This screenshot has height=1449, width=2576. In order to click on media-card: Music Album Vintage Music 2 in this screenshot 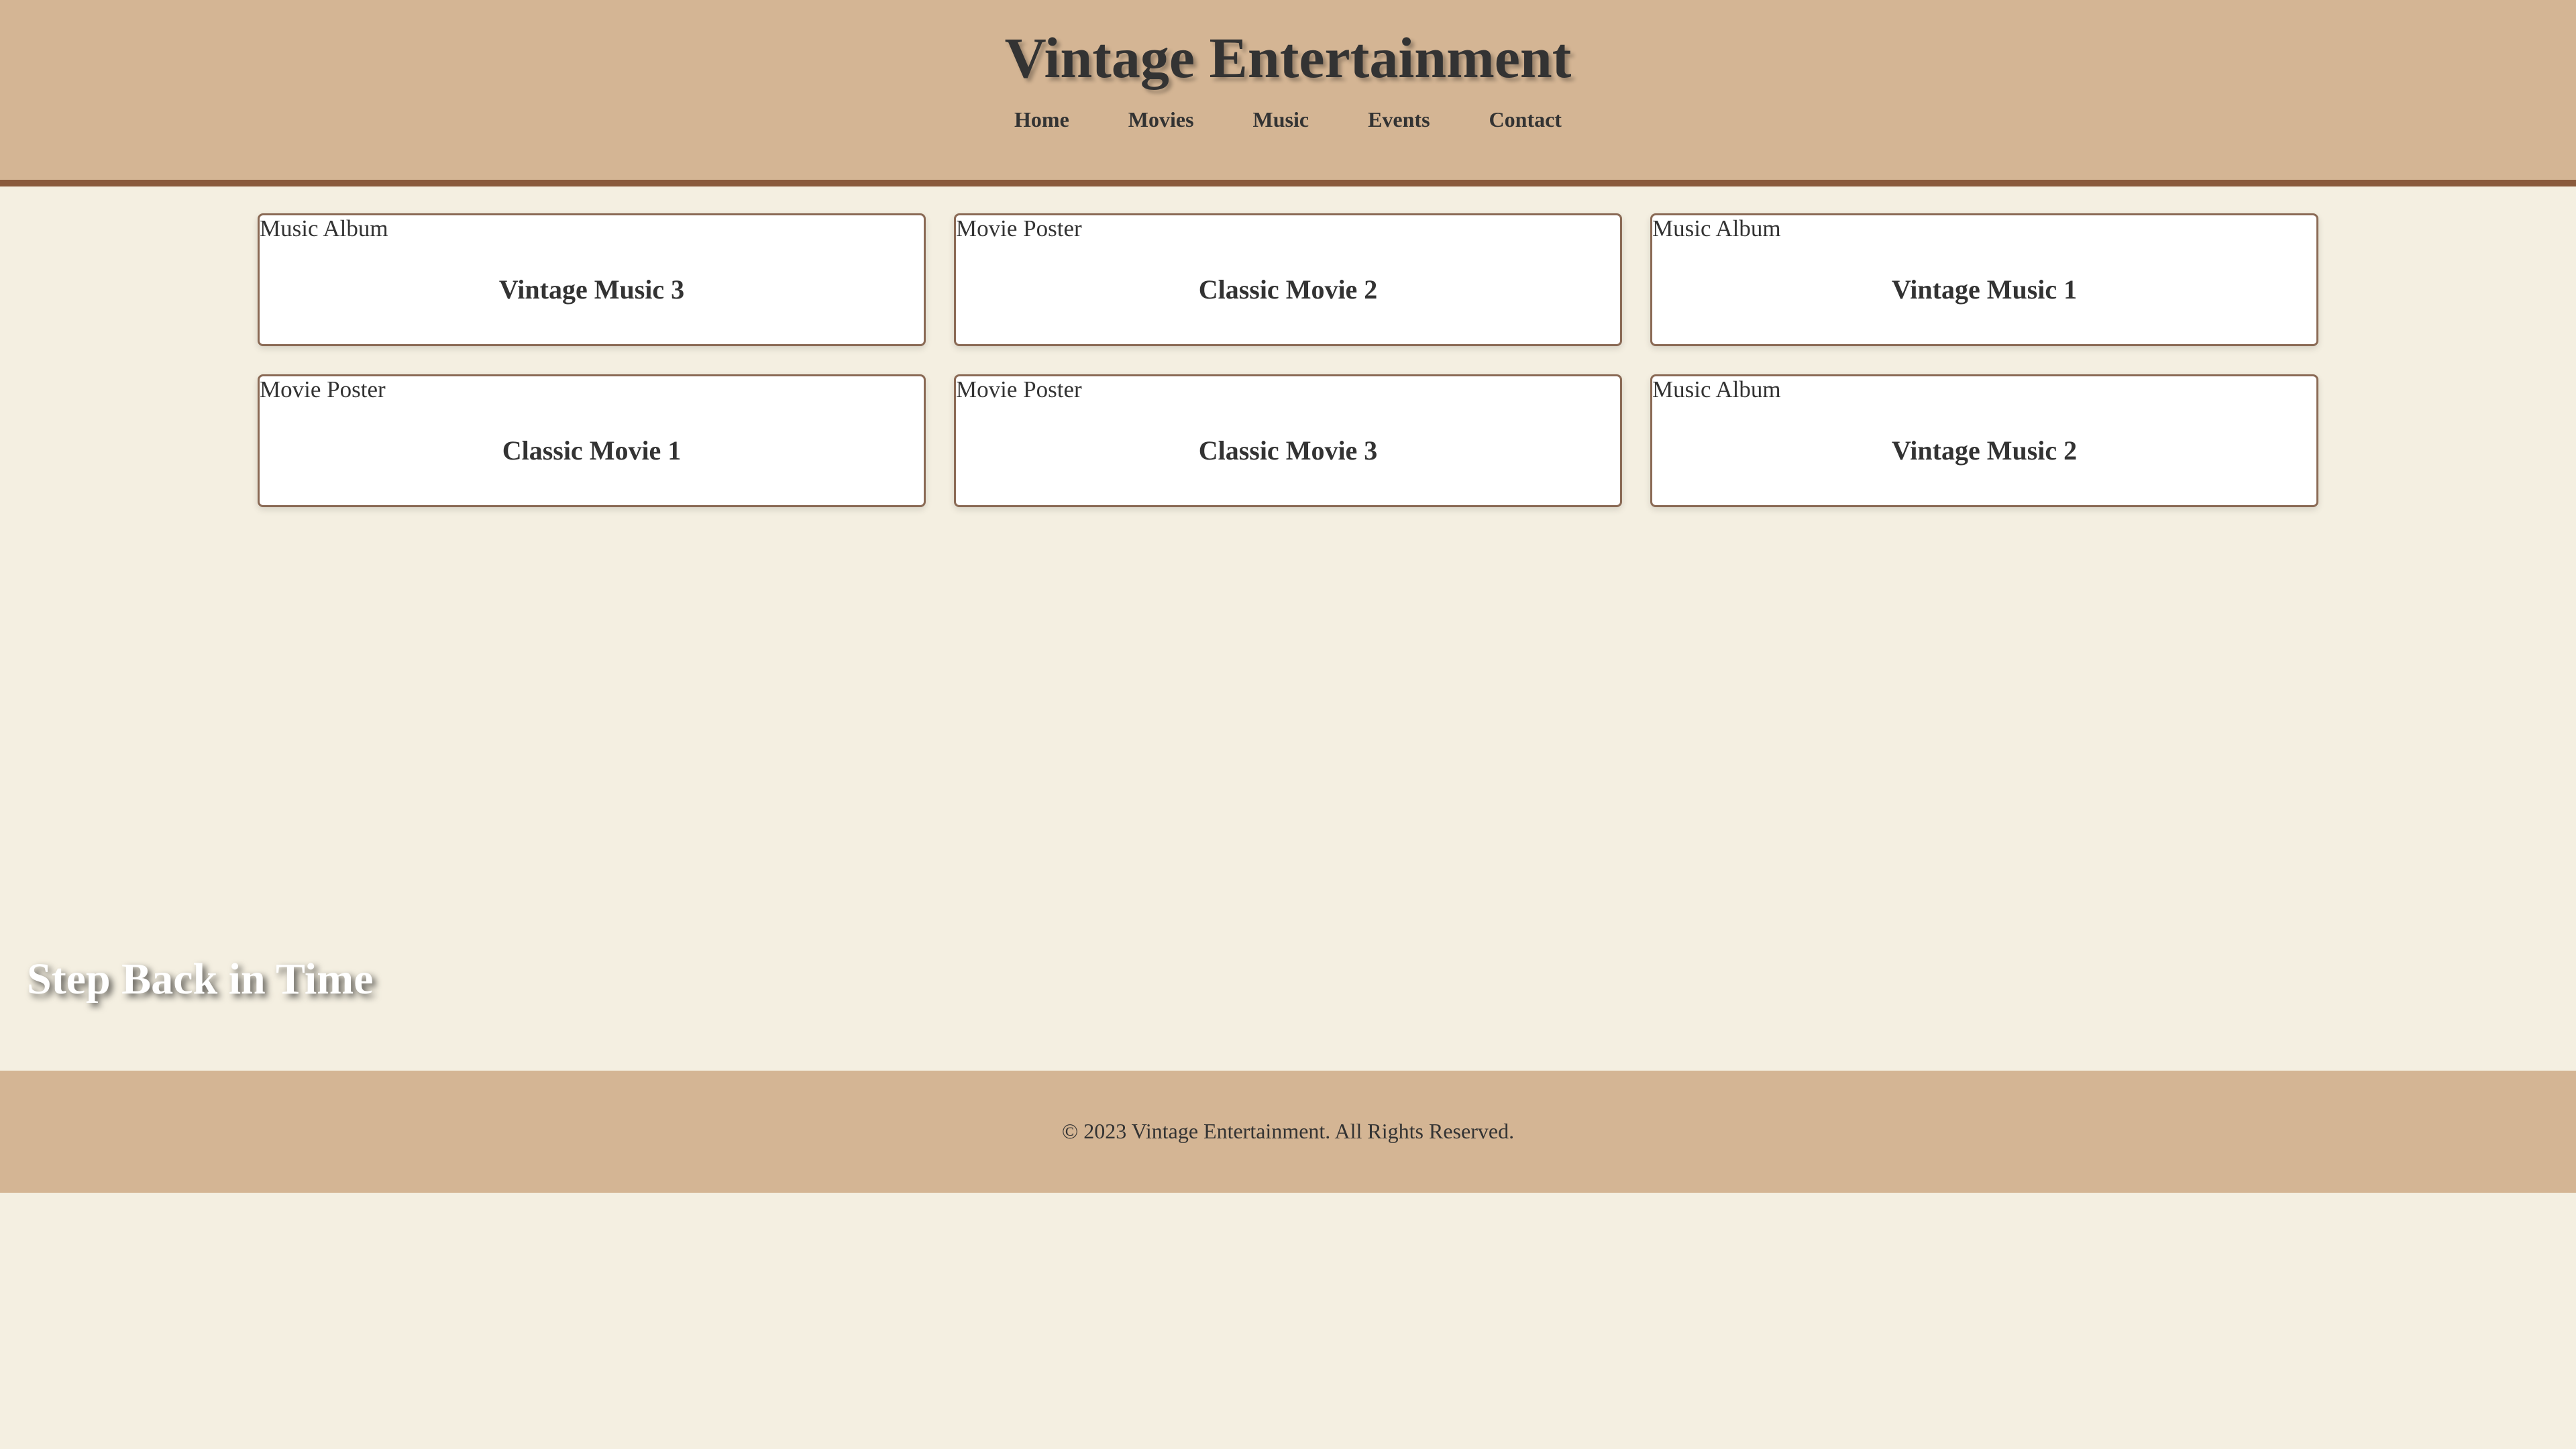, I will do `click(1984, 440)`.